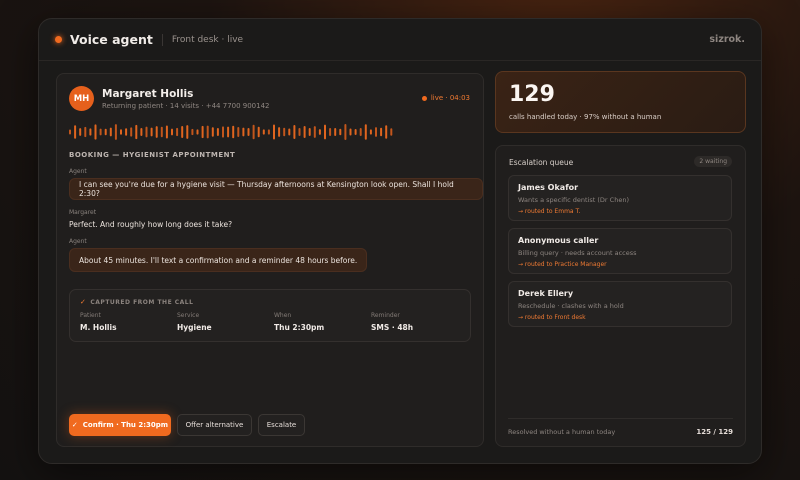  I want to click on field-value: SMS · 48h, so click(392, 327).